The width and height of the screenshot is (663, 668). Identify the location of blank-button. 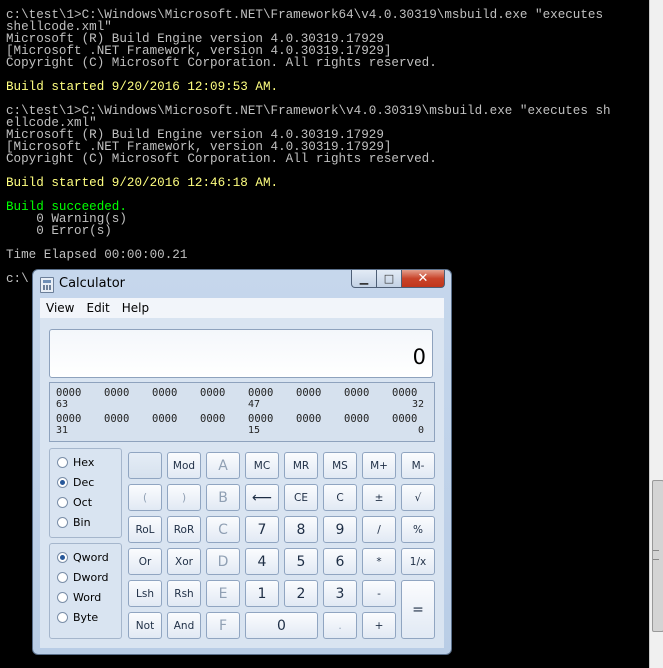
(145, 465).